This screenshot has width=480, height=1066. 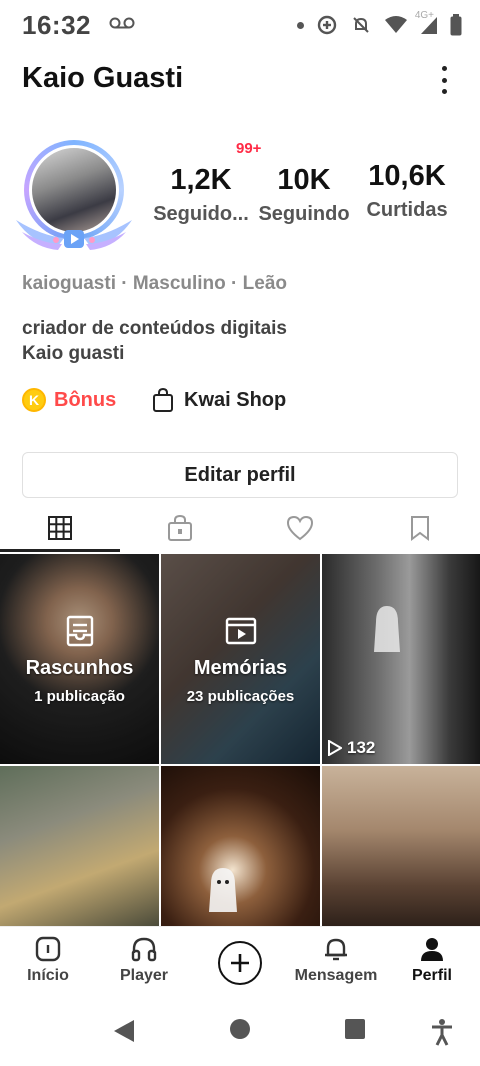 What do you see at coordinates (79, 696) in the screenshot?
I see `drafts-count: 1 publicação` at bounding box center [79, 696].